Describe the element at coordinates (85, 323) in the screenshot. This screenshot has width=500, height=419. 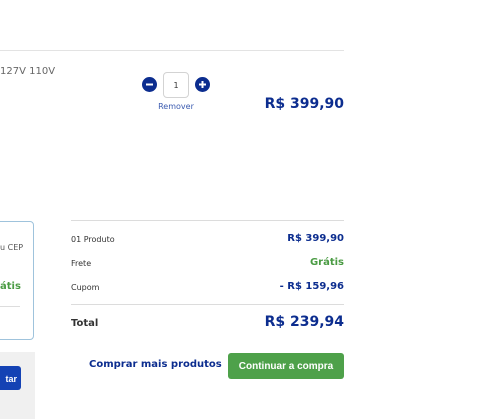
I see `total-label: Total` at that location.